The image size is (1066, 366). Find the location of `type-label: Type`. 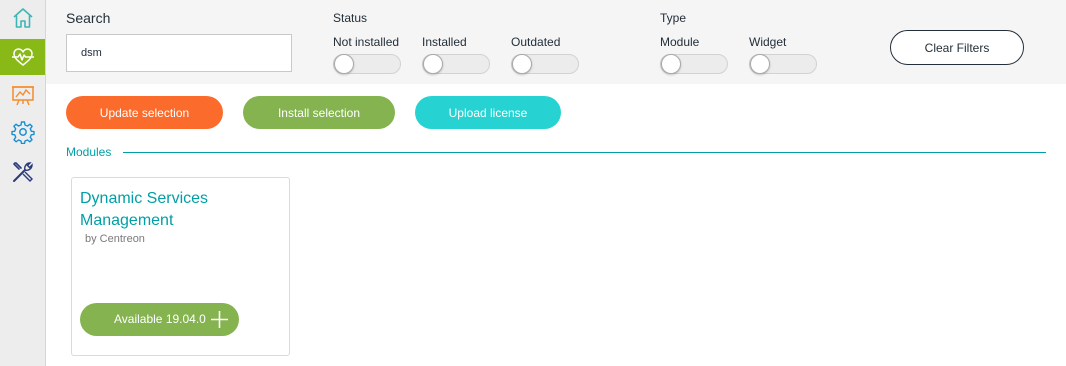

type-label: Type is located at coordinates (673, 18).